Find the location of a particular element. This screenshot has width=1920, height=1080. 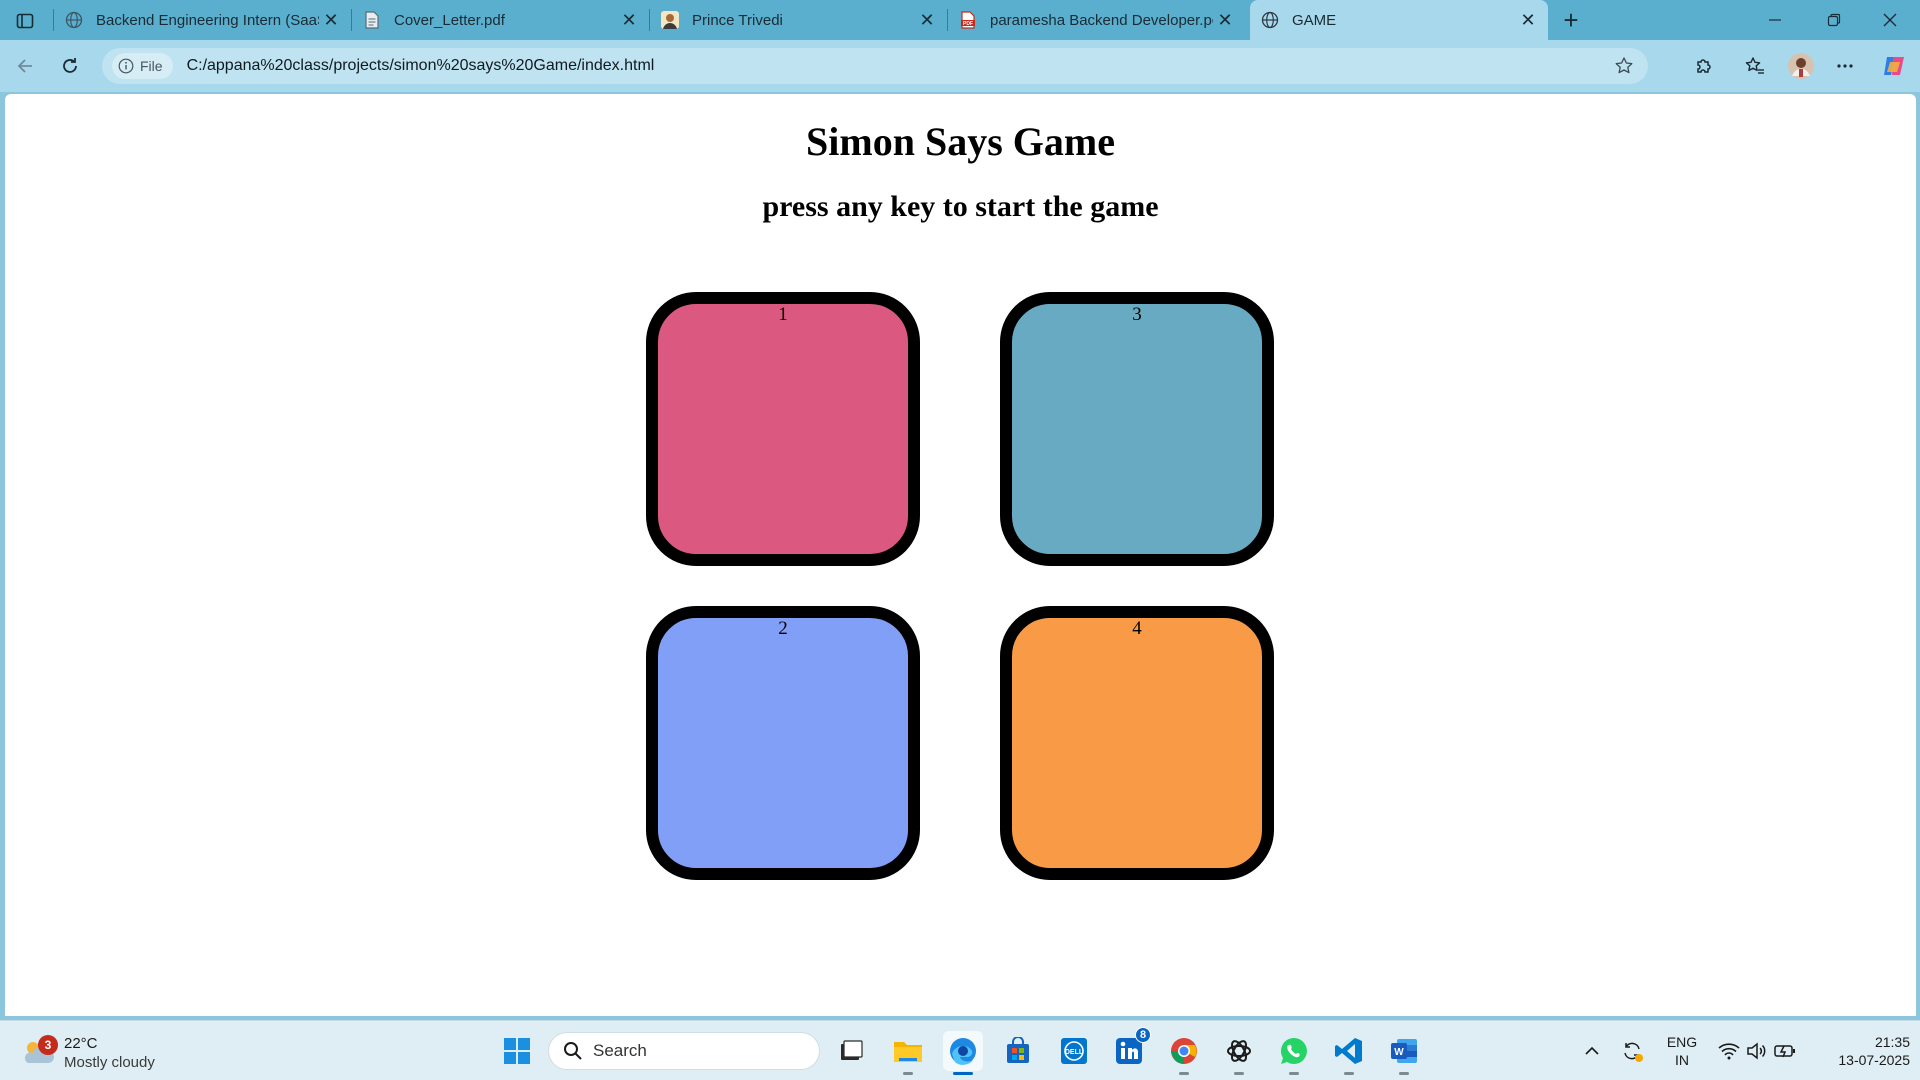

tab-paramesha-backend-developer: PDF paramesha Backend Developer.pc ✕ is located at coordinates (1096, 20).